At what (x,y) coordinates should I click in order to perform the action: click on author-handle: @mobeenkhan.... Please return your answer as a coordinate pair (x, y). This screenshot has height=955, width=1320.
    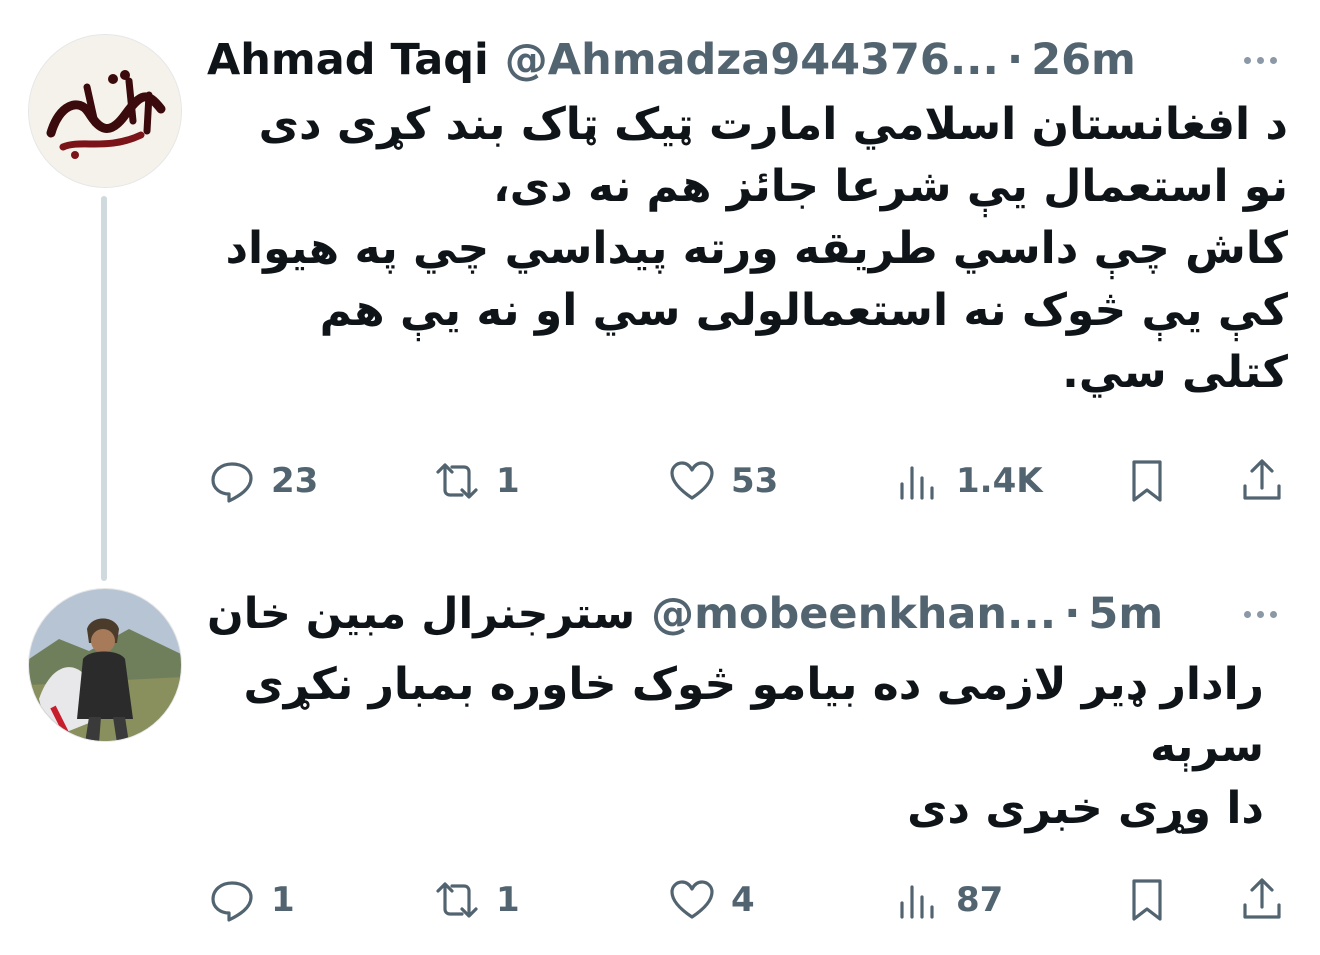
    Looking at the image, I should click on (853, 614).